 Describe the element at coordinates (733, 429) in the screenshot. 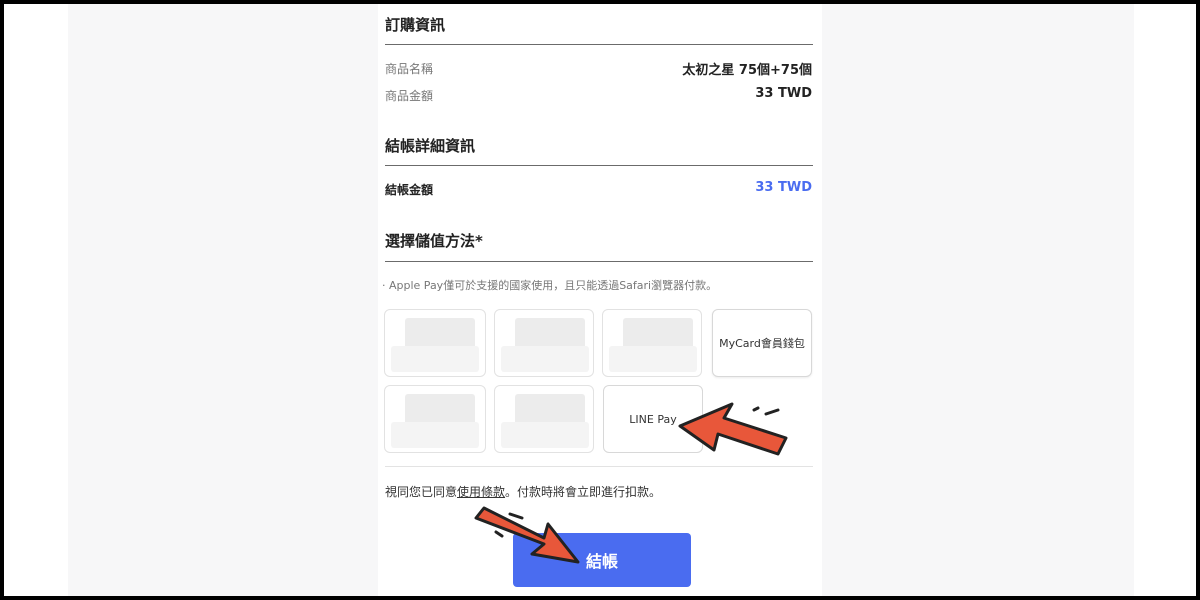

I see `arrow-pointing-line-pay-icon` at that location.